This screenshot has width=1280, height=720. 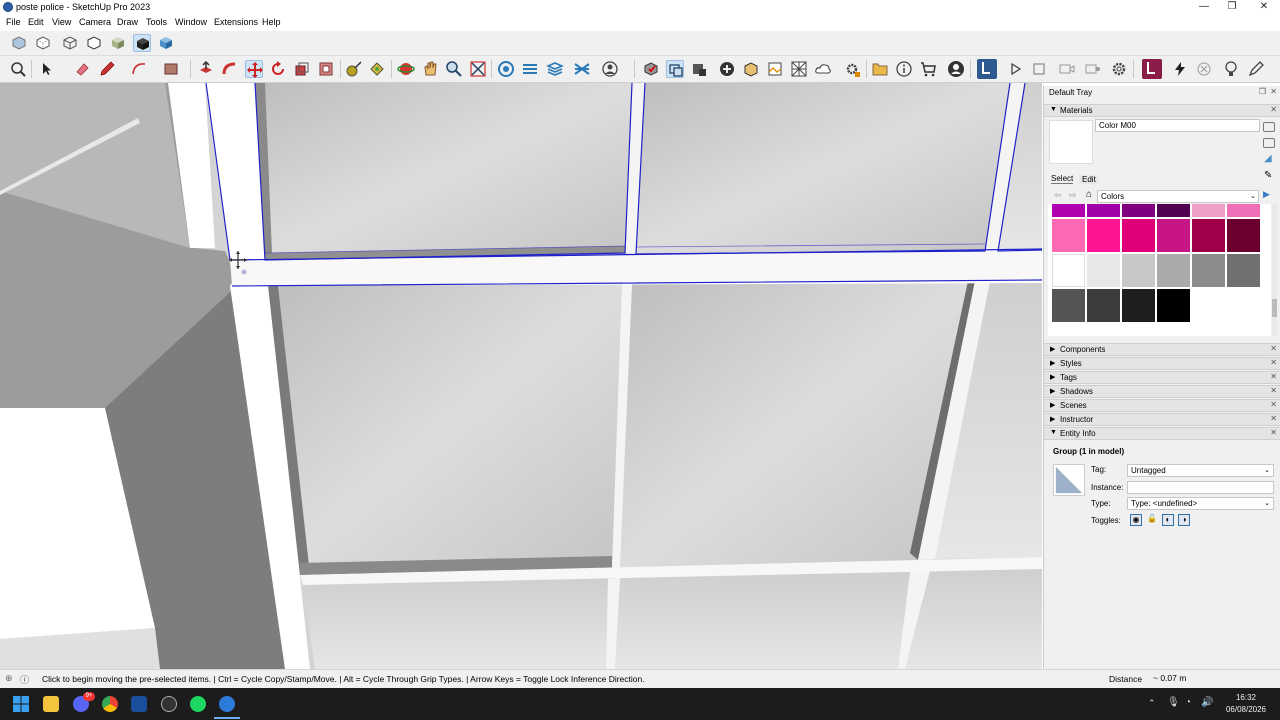 What do you see at coordinates (1200, 470) in the screenshot?
I see `tag-select: Untagged ⌄` at bounding box center [1200, 470].